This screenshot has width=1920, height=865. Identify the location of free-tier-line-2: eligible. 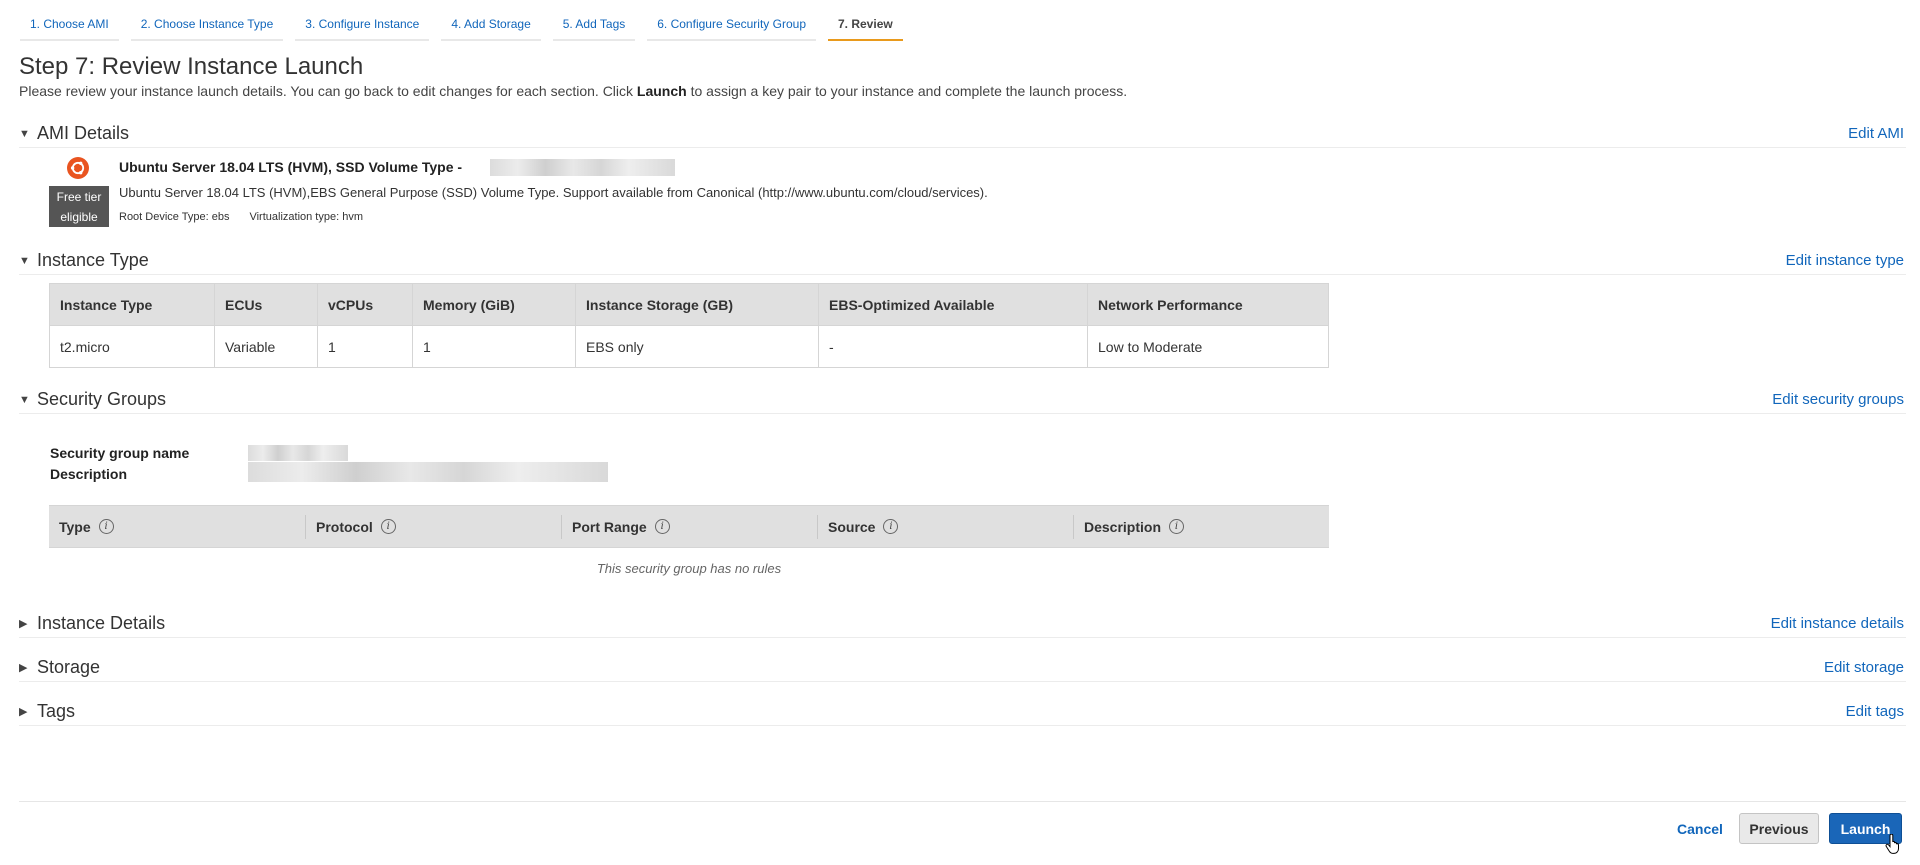
(79, 217).